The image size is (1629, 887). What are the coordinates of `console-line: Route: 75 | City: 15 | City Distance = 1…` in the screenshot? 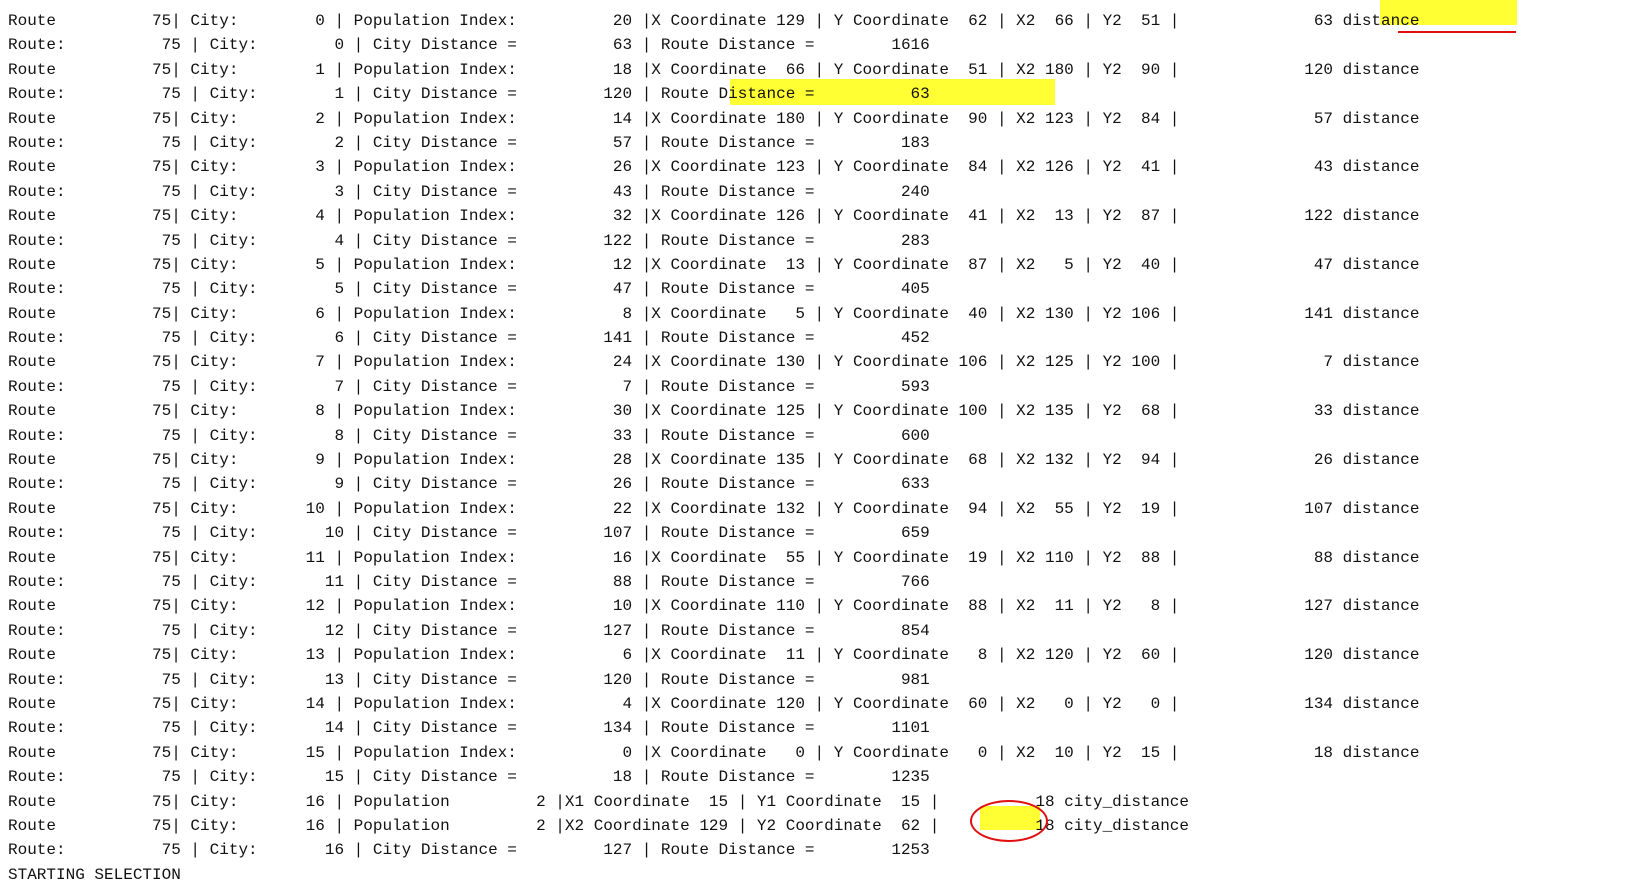 It's located at (713, 777).